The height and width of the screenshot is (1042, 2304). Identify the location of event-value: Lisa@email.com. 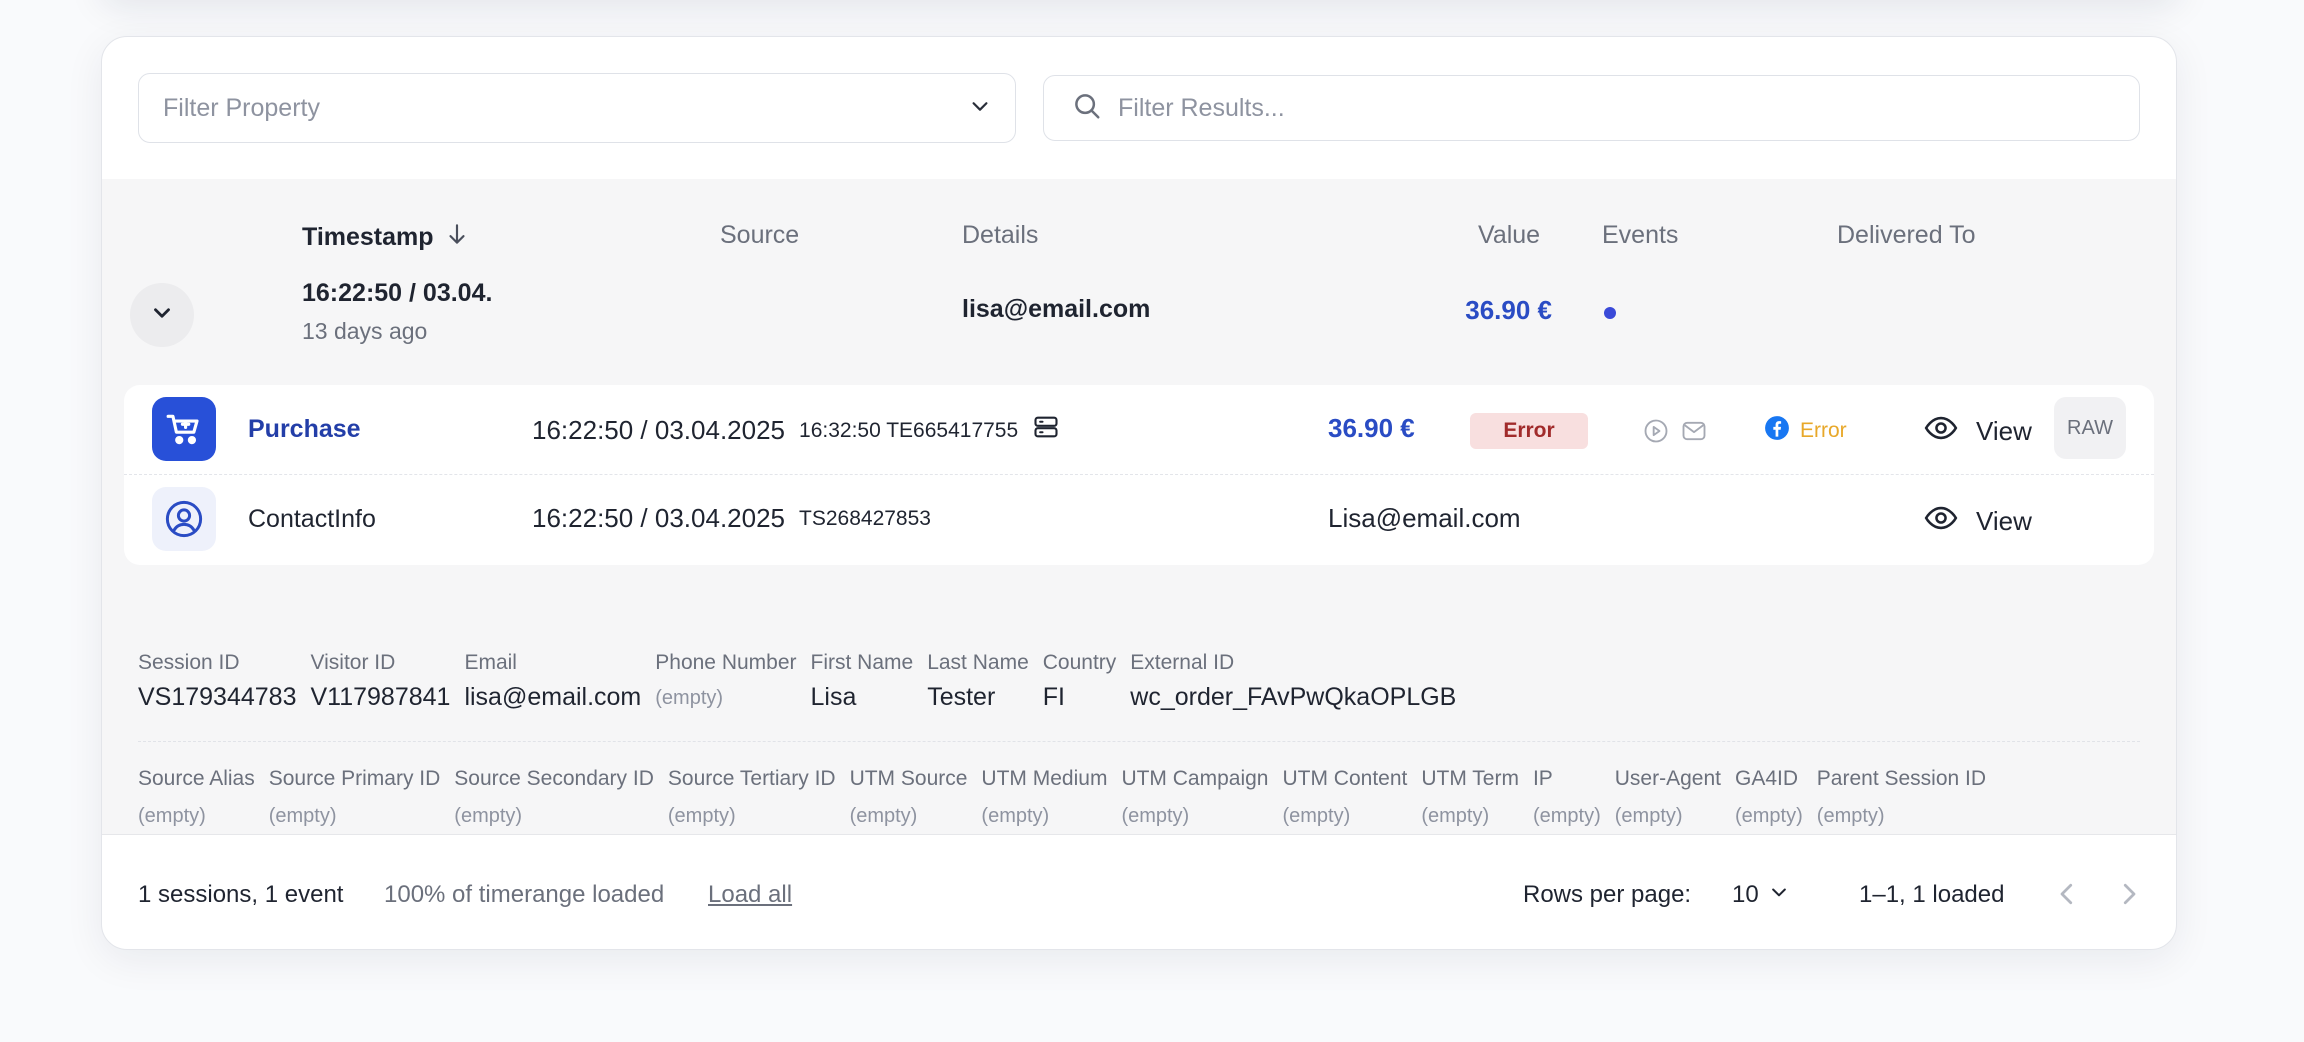
(1424, 518).